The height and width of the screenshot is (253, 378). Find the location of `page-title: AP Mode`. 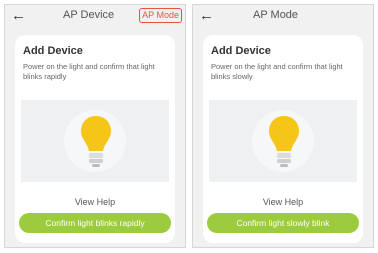

page-title: AP Mode is located at coordinates (276, 15).